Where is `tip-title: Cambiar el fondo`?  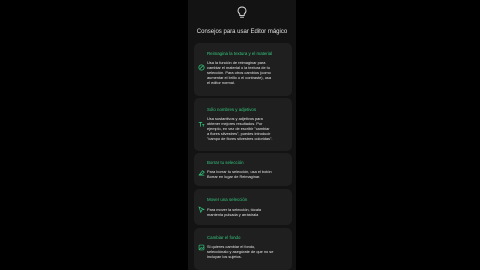
tip-title: Cambiar el fondo is located at coordinates (224, 237).